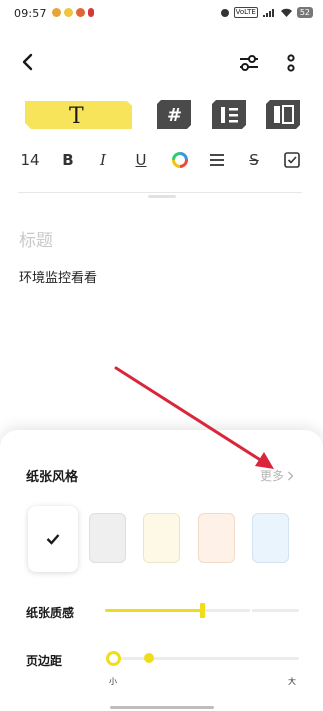 This screenshot has width=323, height=711. What do you see at coordinates (283, 114) in the screenshot?
I see `layout-tile-icon` at bounding box center [283, 114].